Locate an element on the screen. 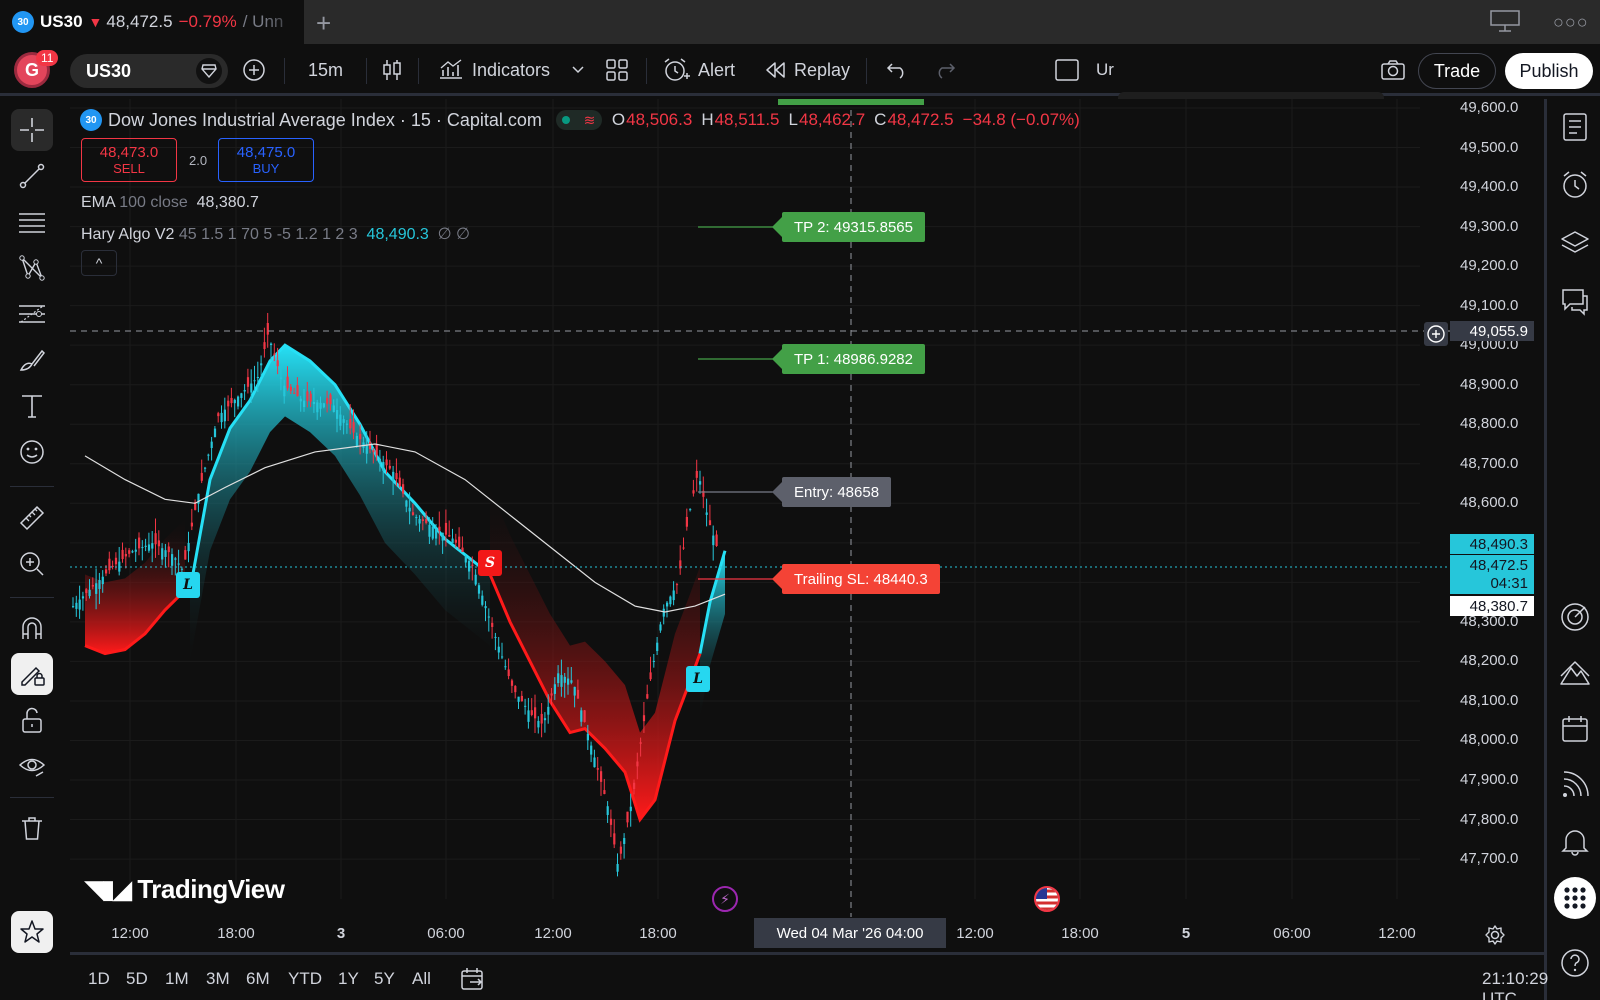 Image resolution: width=1600 pixels, height=1000 pixels. emoji-icon is located at coordinates (32, 452).